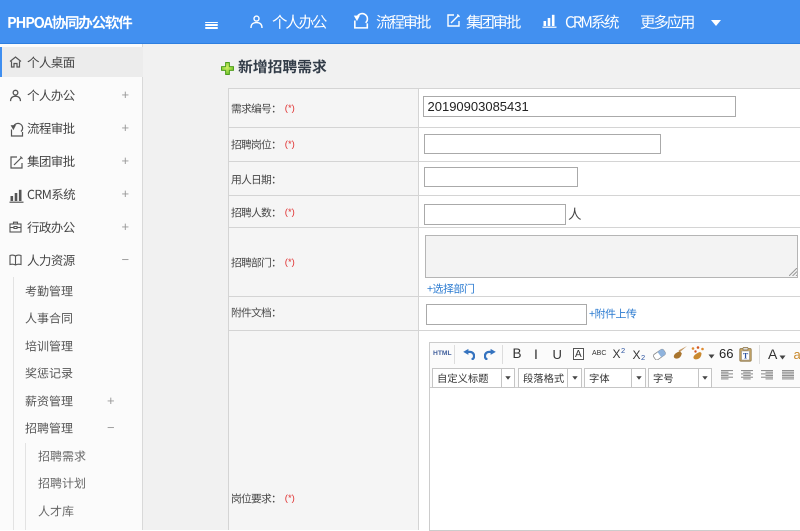  What do you see at coordinates (746, 355) in the screenshot?
I see `svg-text: T` at bounding box center [746, 355].